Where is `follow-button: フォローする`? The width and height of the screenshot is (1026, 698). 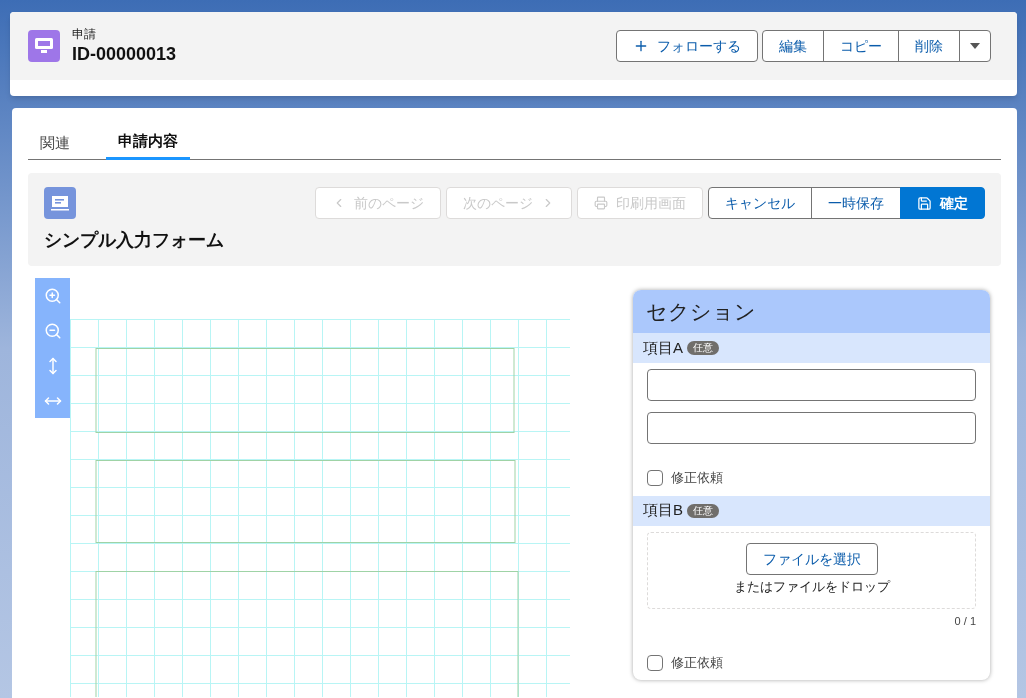
follow-button: フォローする is located at coordinates (687, 46).